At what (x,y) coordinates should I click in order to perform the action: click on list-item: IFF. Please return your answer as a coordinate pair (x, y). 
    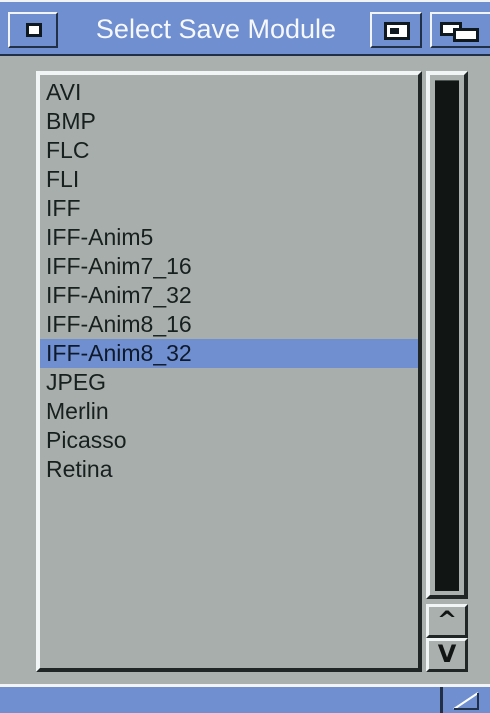
    Looking at the image, I should click on (229, 208).